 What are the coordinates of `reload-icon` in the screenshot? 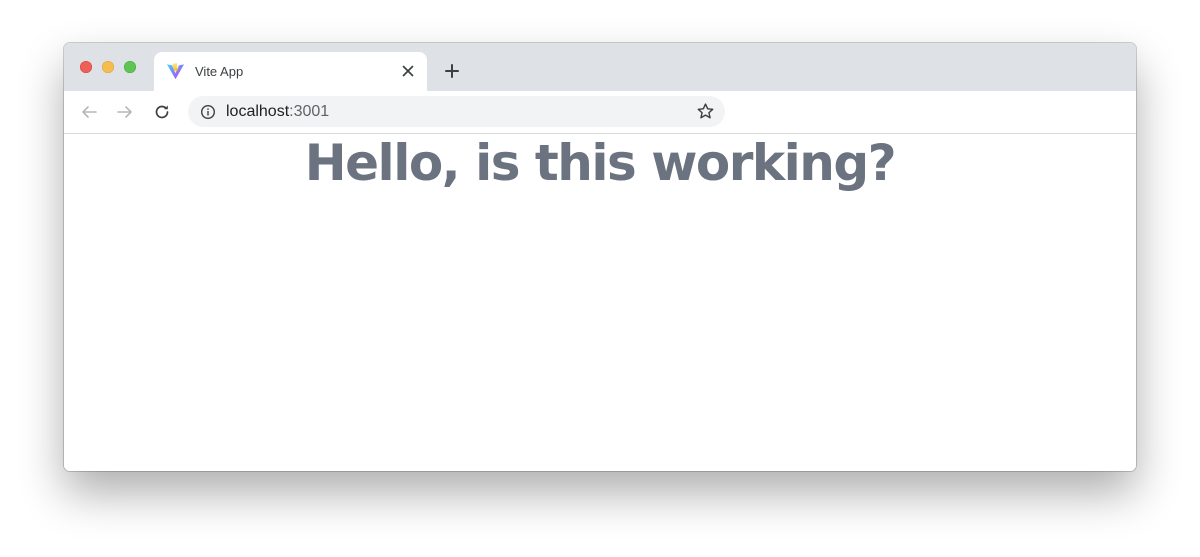 It's located at (162, 112).